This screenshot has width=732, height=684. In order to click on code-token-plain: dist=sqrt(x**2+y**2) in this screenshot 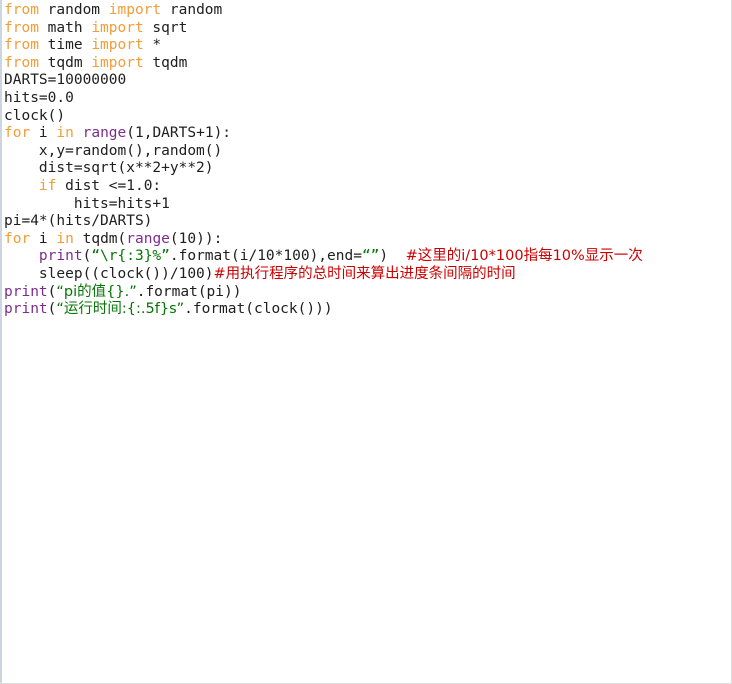, I will do `click(109, 168)`.